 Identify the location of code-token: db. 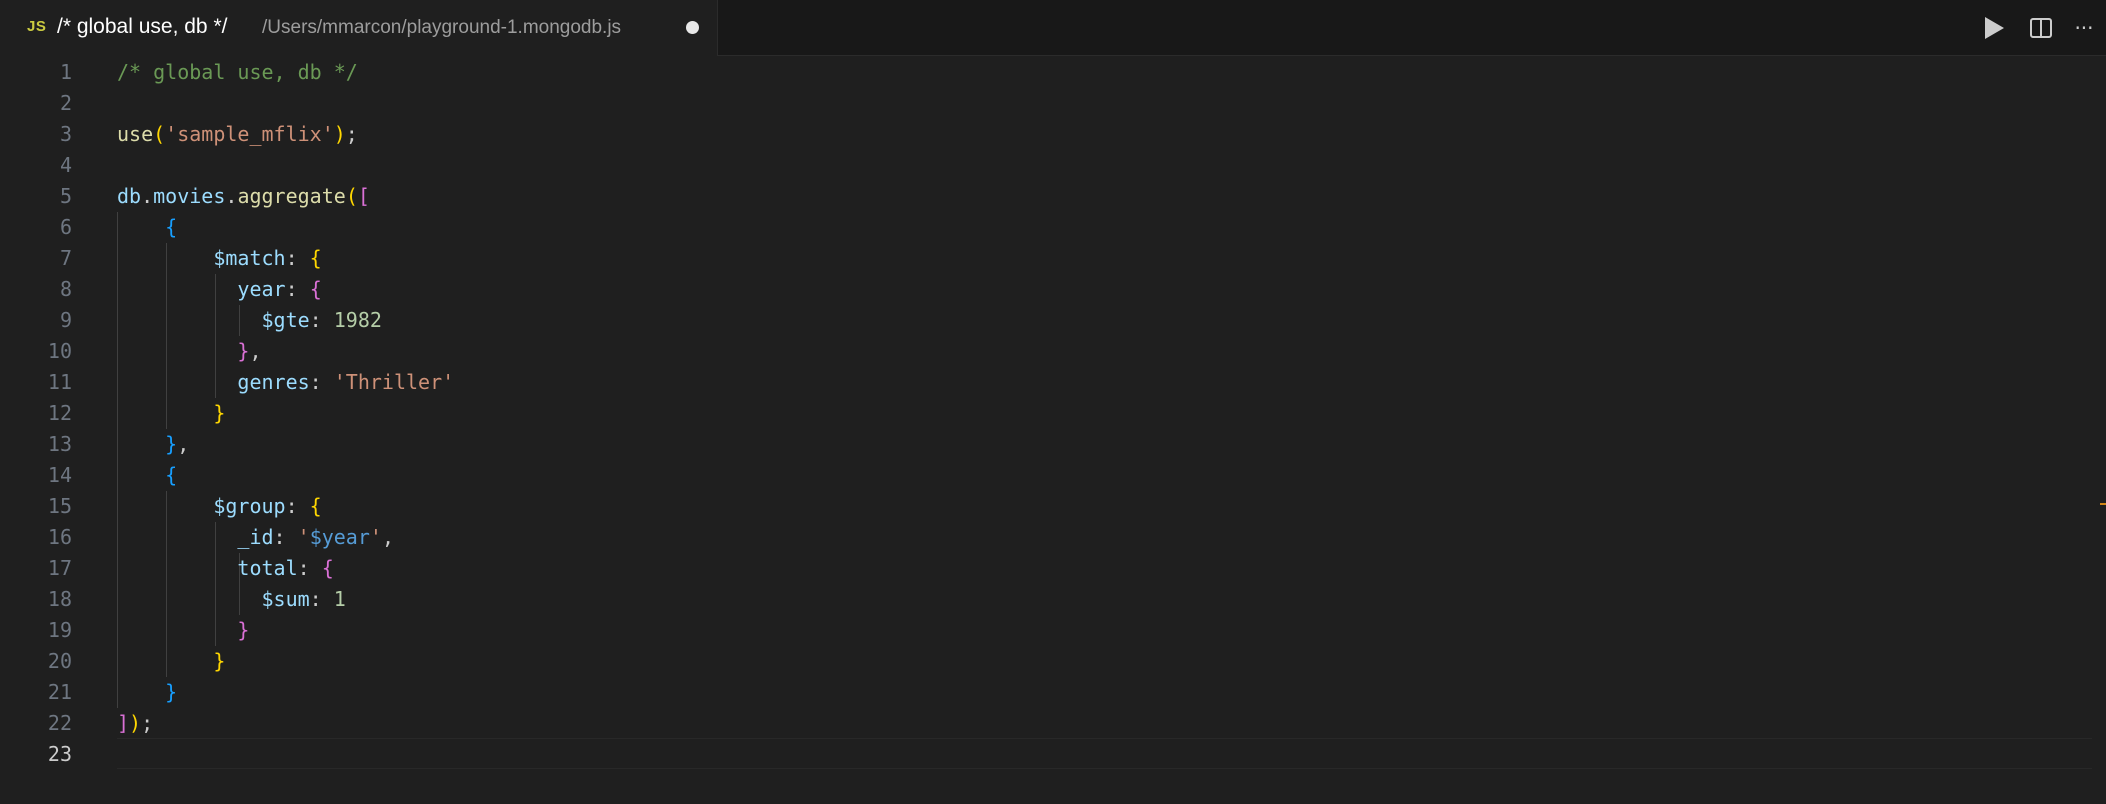
(129, 196).